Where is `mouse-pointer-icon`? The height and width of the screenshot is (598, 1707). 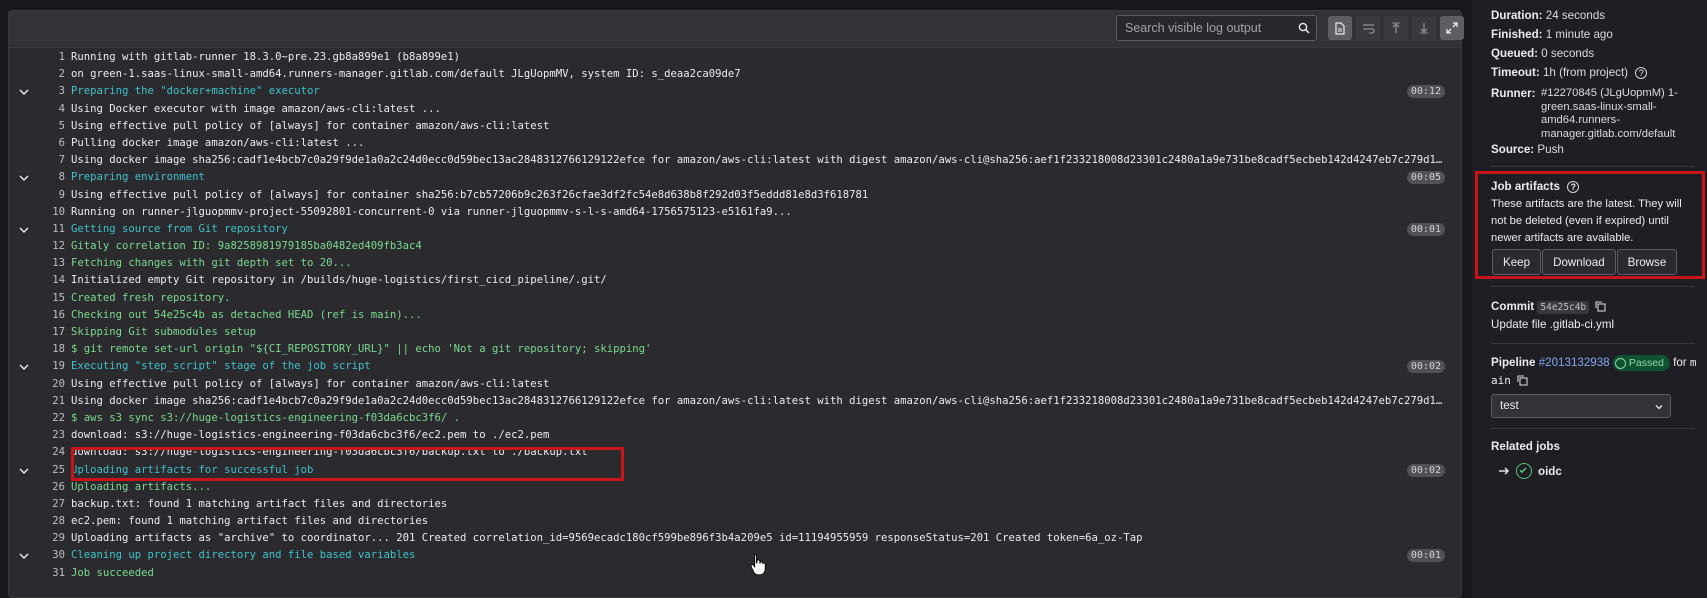
mouse-pointer-icon is located at coordinates (758, 564).